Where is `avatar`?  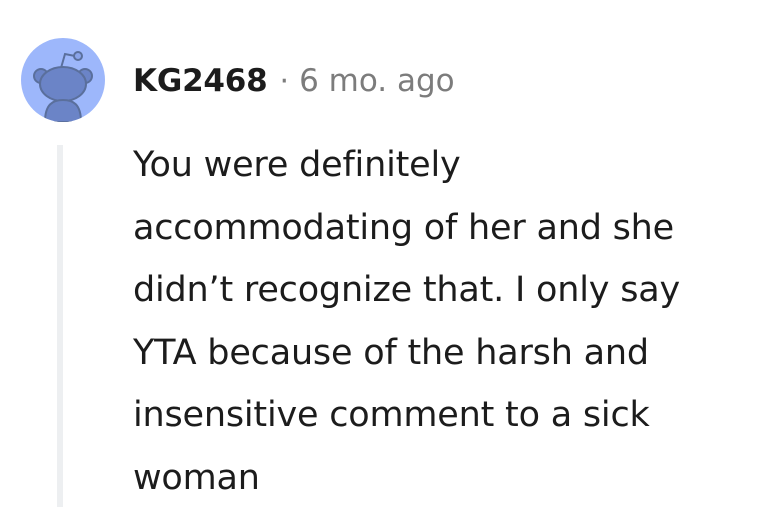 avatar is located at coordinates (63, 80).